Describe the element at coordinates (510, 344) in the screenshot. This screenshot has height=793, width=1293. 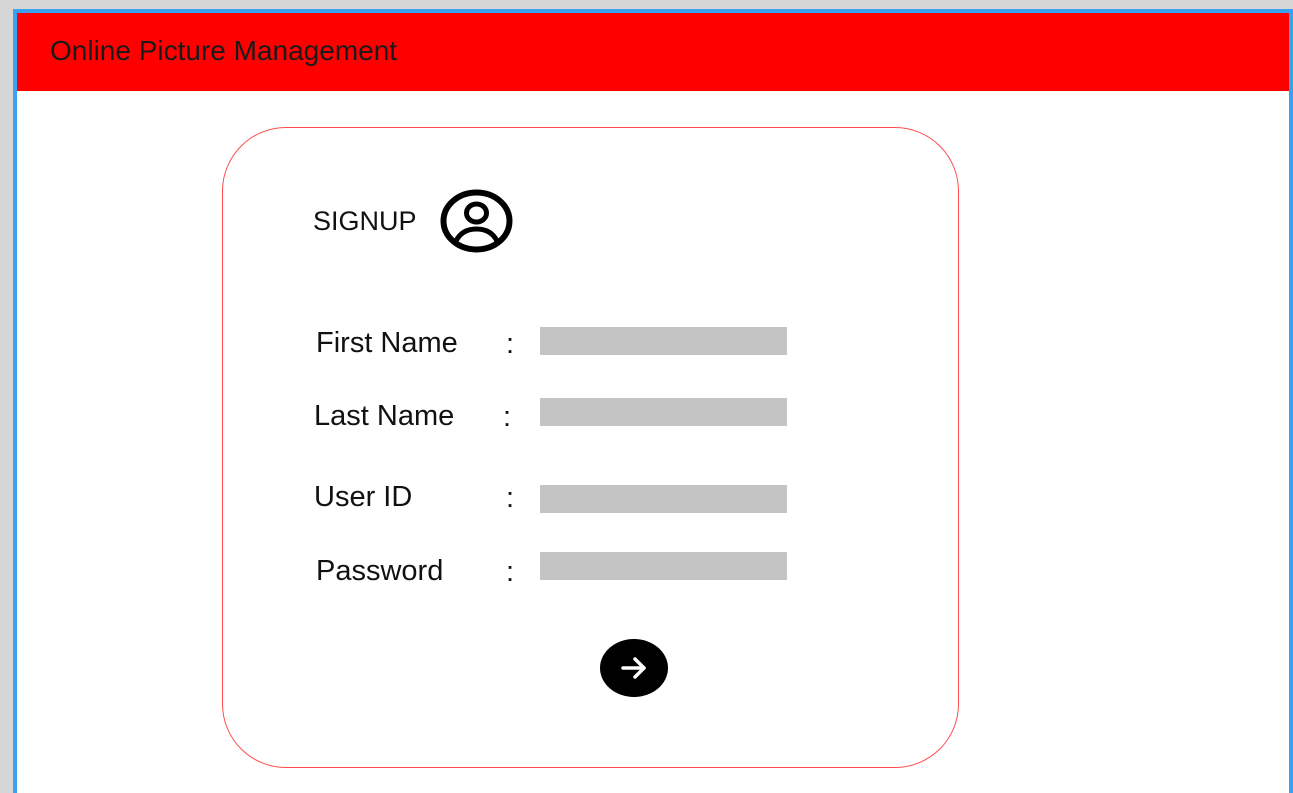
I see `first-name-colon: :` at that location.